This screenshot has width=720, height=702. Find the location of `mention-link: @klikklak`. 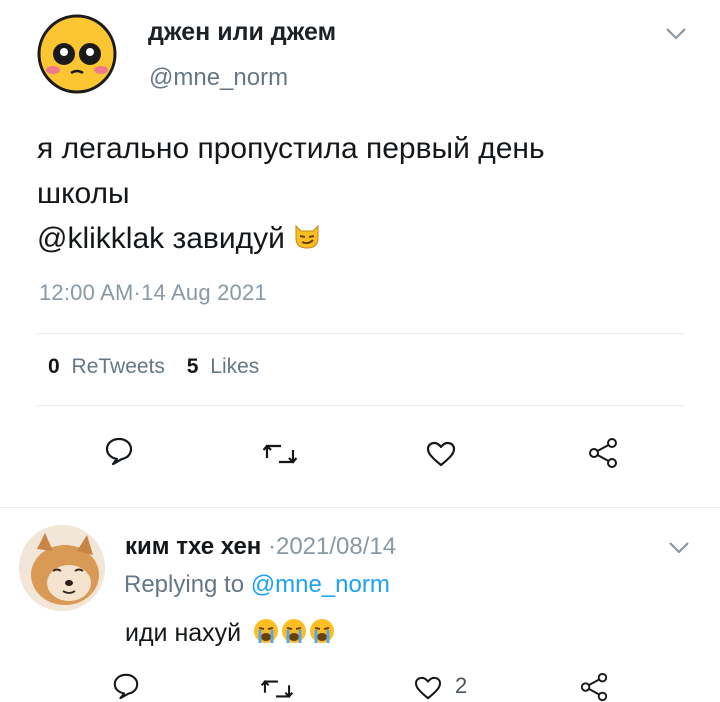

mention-link: @klikklak is located at coordinates (100, 238).